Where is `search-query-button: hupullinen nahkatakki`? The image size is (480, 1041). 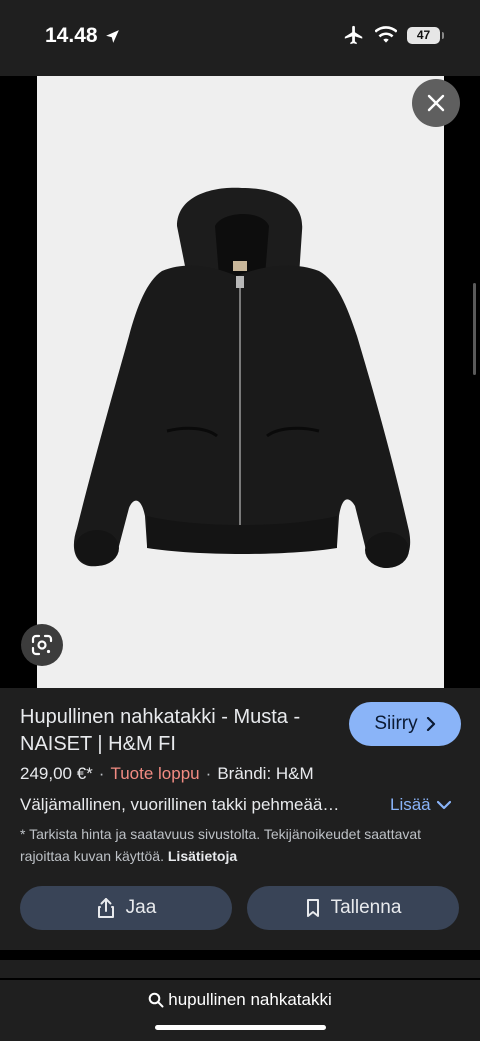 search-query-button: hupullinen nahkatakki is located at coordinates (240, 1000).